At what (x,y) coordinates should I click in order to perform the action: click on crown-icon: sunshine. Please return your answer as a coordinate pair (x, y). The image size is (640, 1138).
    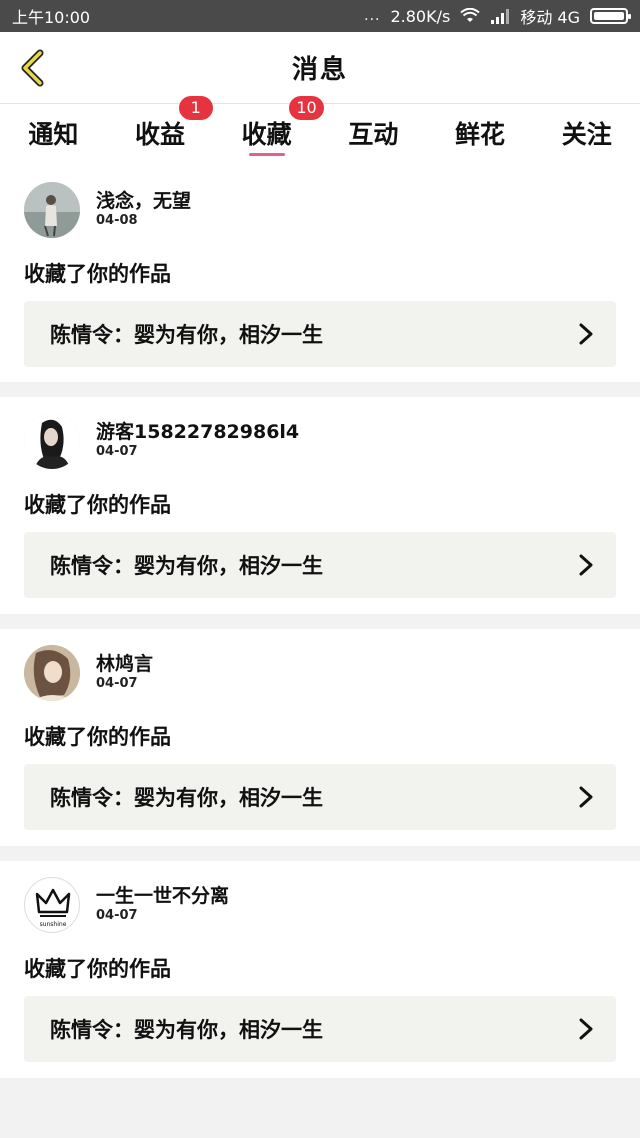
    Looking at the image, I should click on (53, 908).